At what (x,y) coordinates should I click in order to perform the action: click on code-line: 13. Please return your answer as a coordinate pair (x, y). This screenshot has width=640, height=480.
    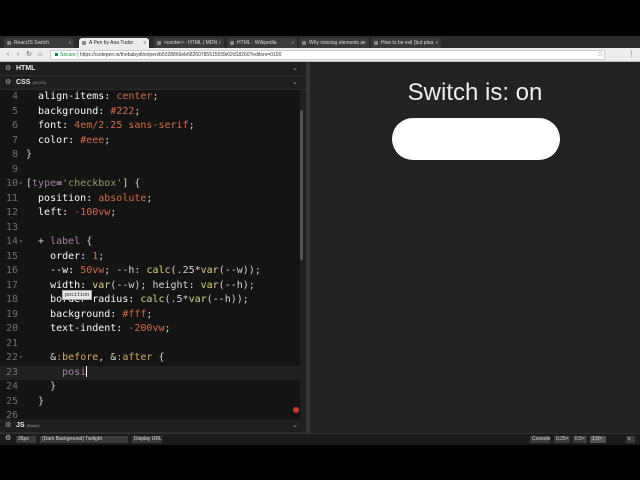
    Looking at the image, I should click on (150, 228).